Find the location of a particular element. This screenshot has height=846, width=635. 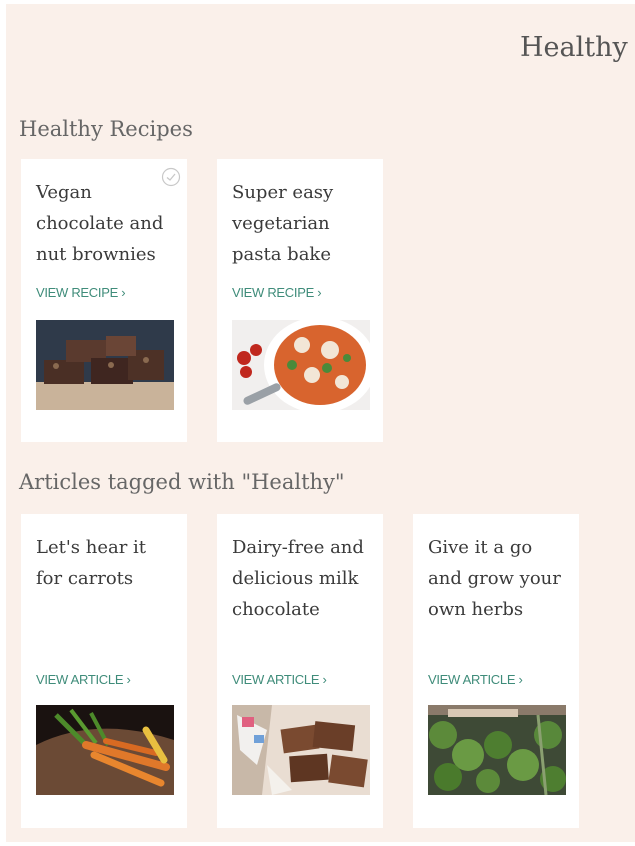

articles-heading: Articles tagged with "Healthy" is located at coordinates (182, 482).